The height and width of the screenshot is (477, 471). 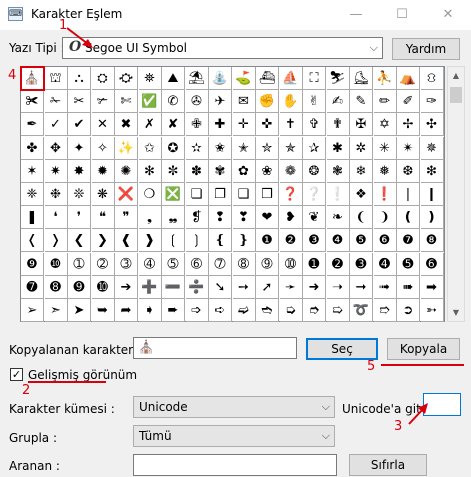 What do you see at coordinates (32, 78) in the screenshot?
I see `char-cell: ⛪` at bounding box center [32, 78].